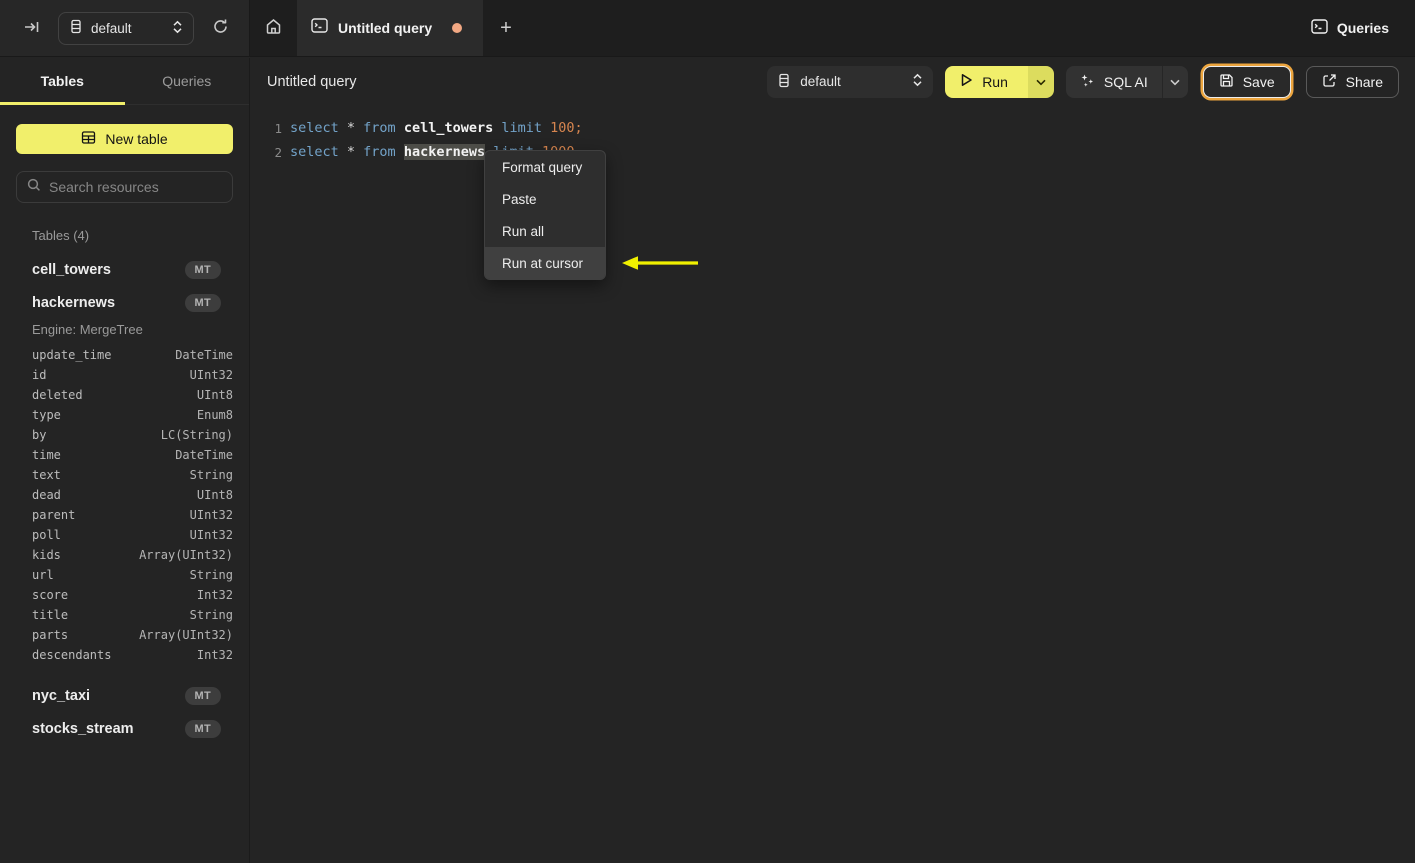 The image size is (1415, 863). I want to click on home-button, so click(273, 28).